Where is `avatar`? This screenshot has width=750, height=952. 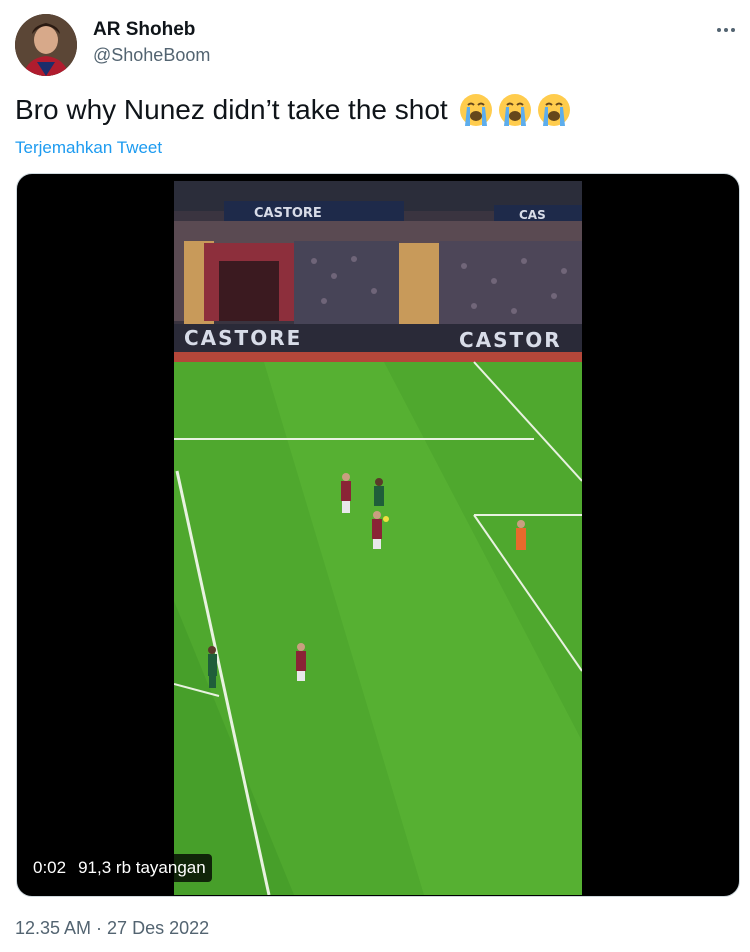
avatar is located at coordinates (46, 45).